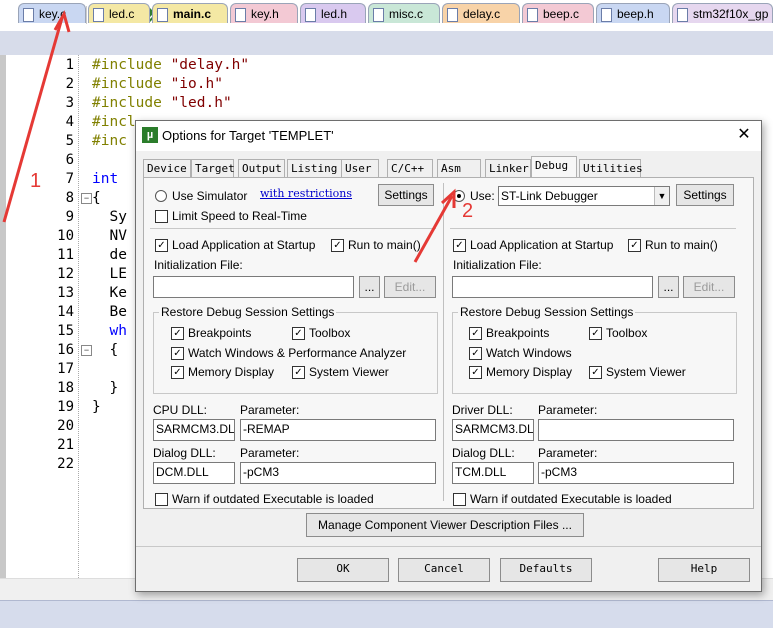 Image resolution: width=773 pixels, height=628 pixels. I want to click on annotation-label-2: 2, so click(468, 211).